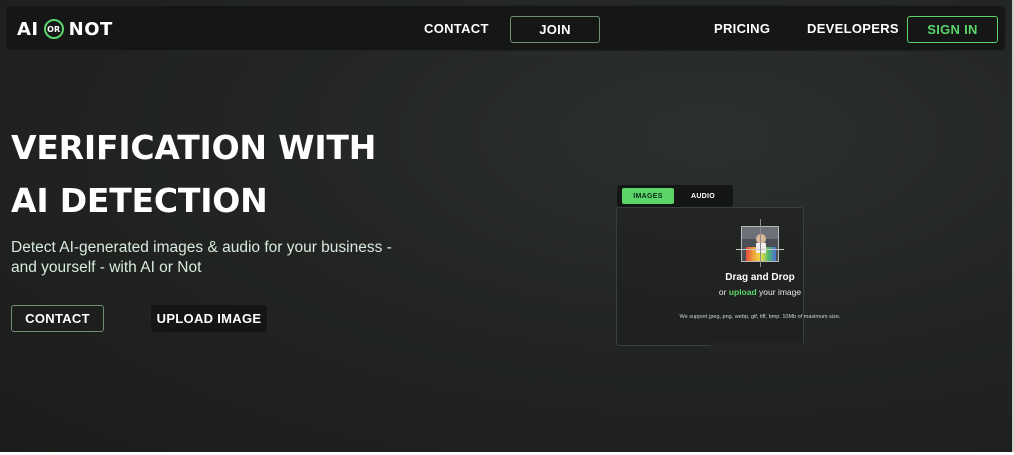  I want to click on instruction-prefix: or, so click(722, 292).